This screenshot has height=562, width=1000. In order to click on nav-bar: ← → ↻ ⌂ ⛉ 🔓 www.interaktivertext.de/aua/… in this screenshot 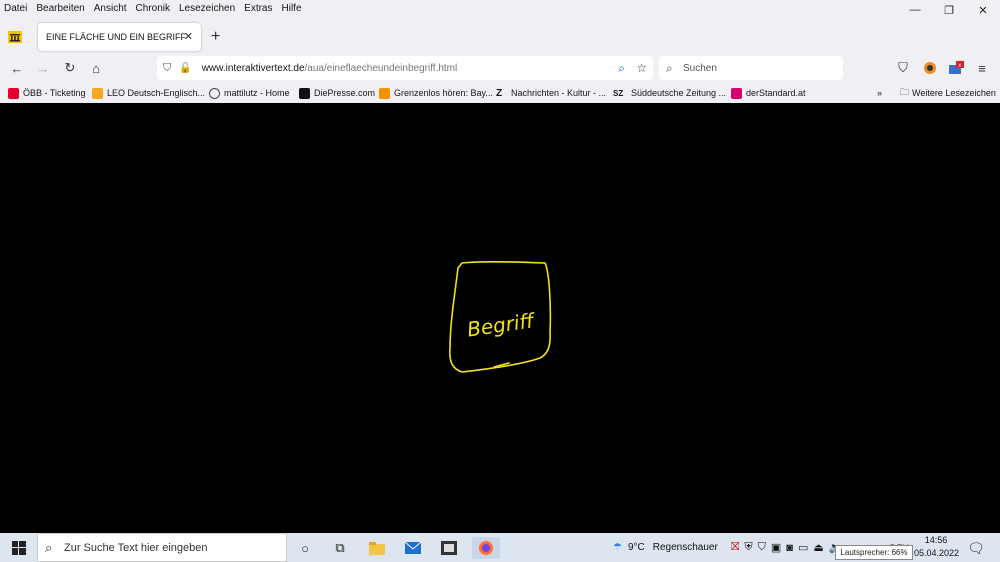, I will do `click(500, 68)`.